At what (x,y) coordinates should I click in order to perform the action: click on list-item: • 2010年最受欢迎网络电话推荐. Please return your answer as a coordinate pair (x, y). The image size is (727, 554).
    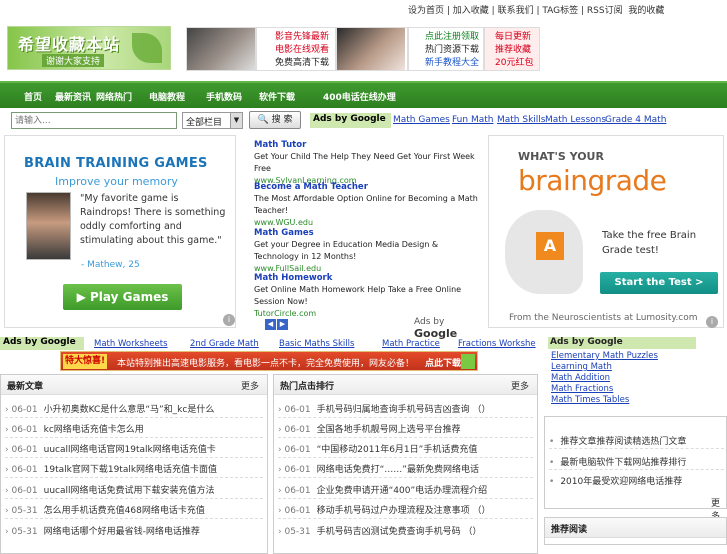
    Looking at the image, I should click on (615, 480).